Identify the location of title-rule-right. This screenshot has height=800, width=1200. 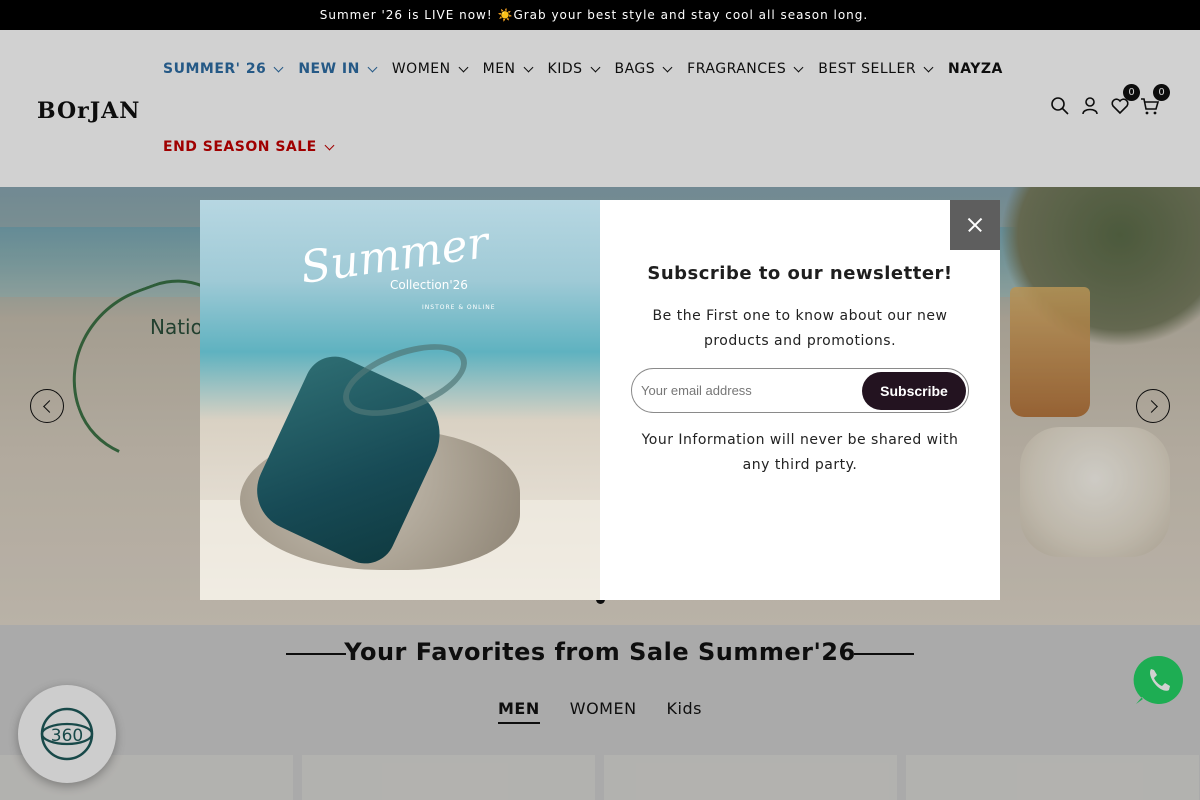
(884, 654).